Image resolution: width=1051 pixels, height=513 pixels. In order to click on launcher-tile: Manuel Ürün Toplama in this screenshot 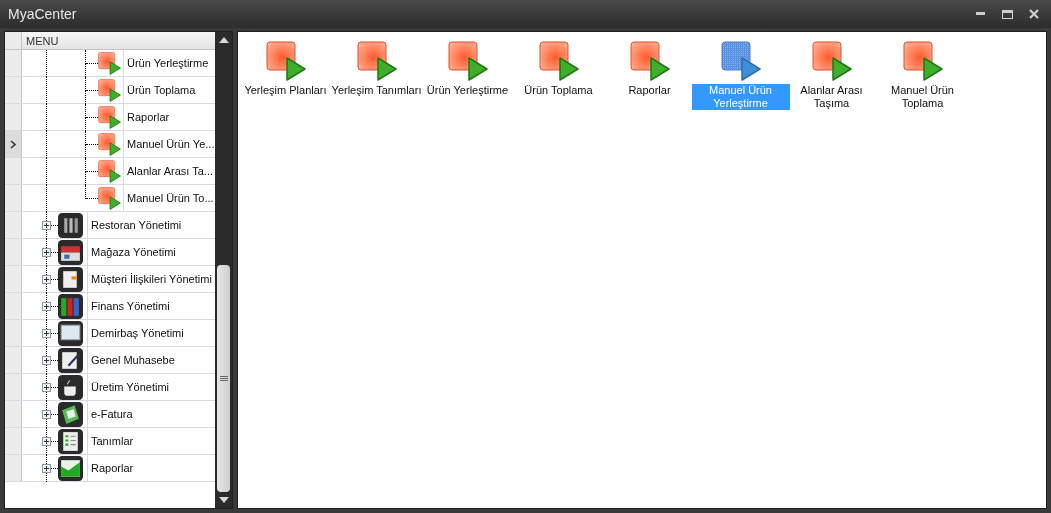, I will do `click(922, 75)`.